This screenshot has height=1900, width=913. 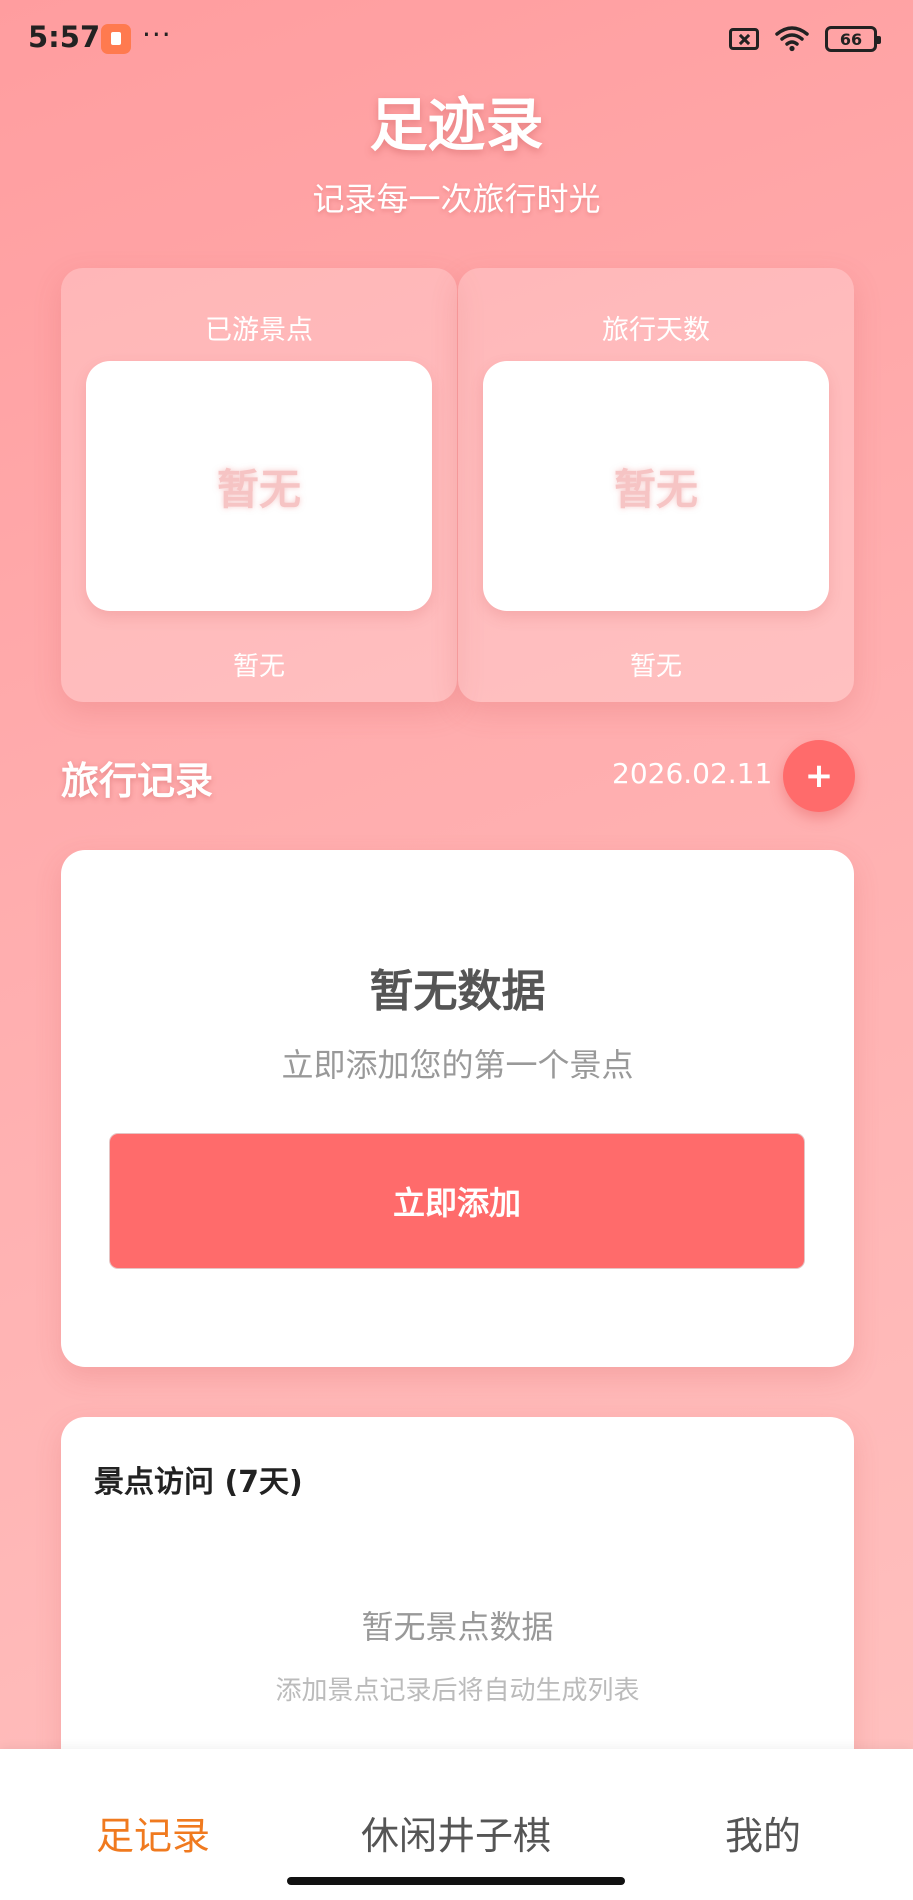 I want to click on stat-card-visited-spots: 已游景点 暂无 暂无, so click(x=259, y=485).